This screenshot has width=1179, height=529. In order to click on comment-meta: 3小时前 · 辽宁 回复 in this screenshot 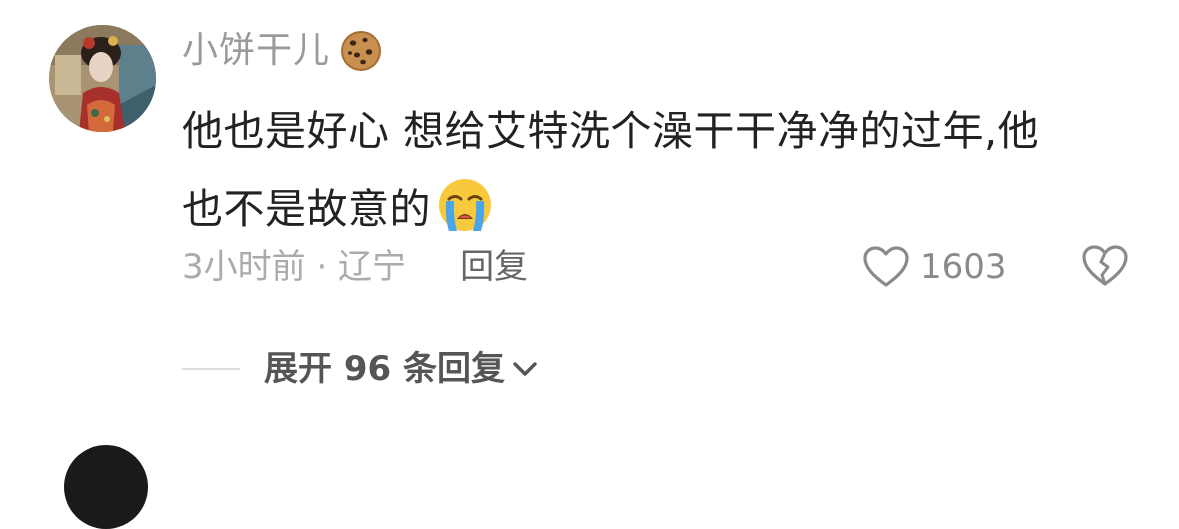, I will do `click(355, 267)`.